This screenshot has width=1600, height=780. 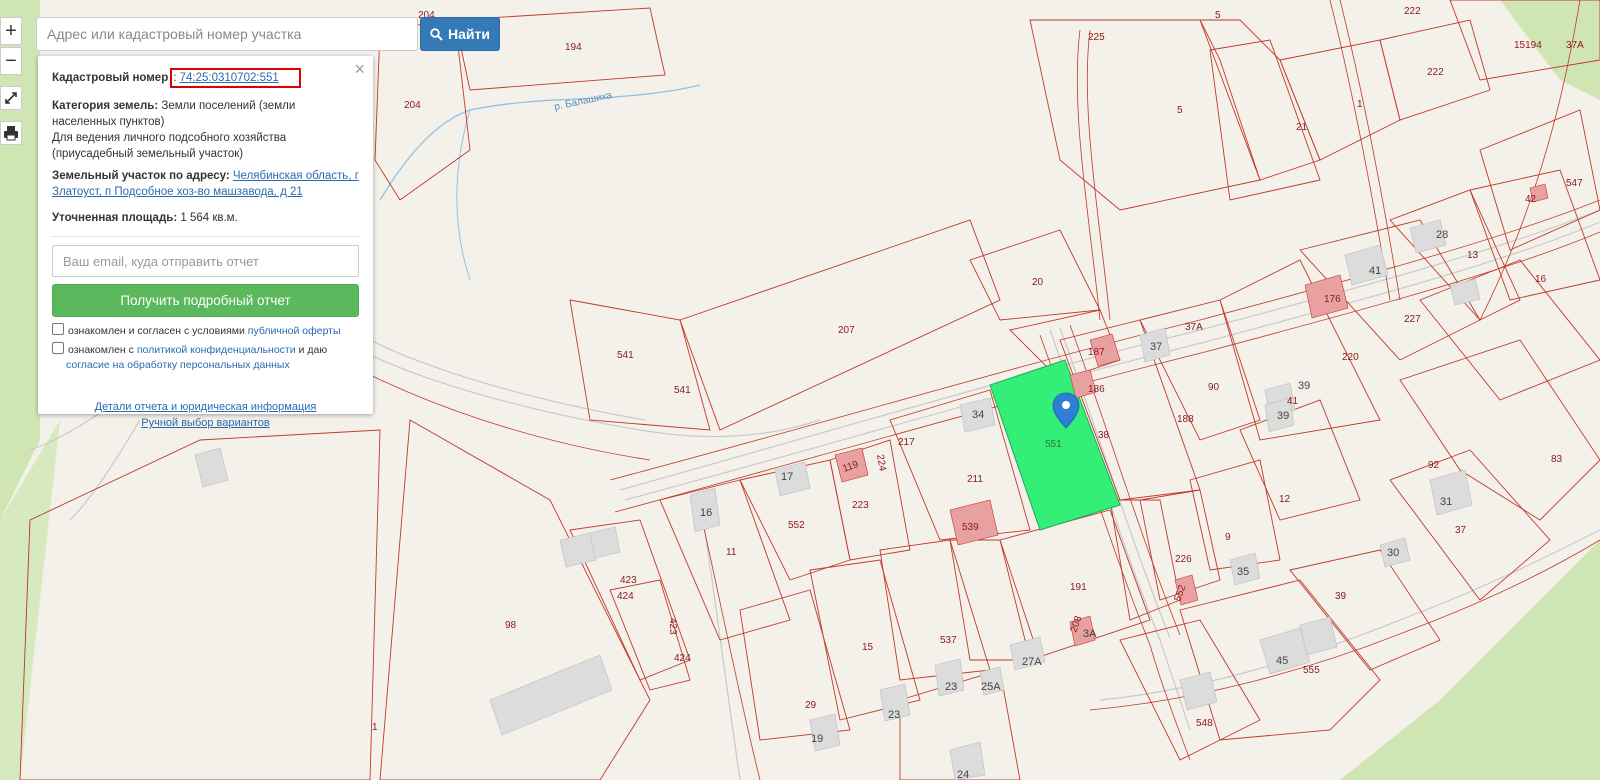 What do you see at coordinates (1332, 299) in the screenshot?
I see `plot-label: 176` at bounding box center [1332, 299].